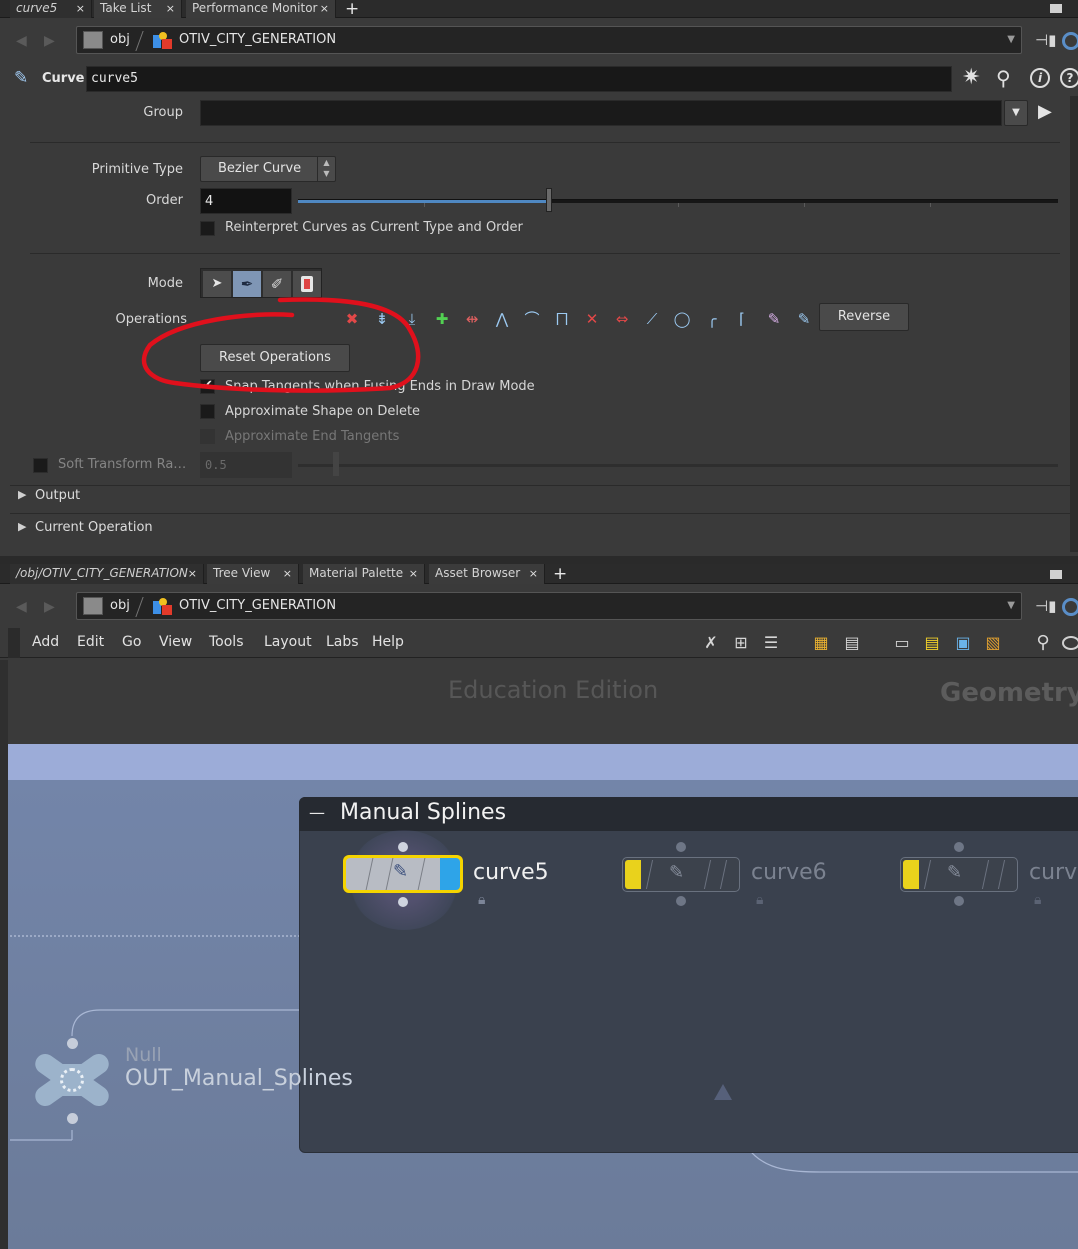 The width and height of the screenshot is (1078, 1249). Describe the element at coordinates (388, 642) in the screenshot. I see `menu-help: Help` at that location.